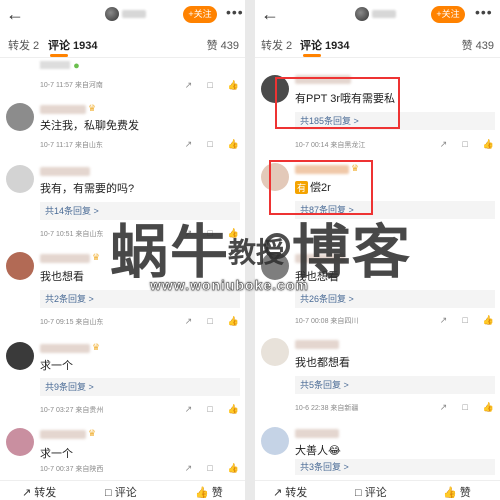 This screenshot has height=500, width=500. I want to click on comment-meta: 10-7 00:08 来自四川, so click(327, 321).